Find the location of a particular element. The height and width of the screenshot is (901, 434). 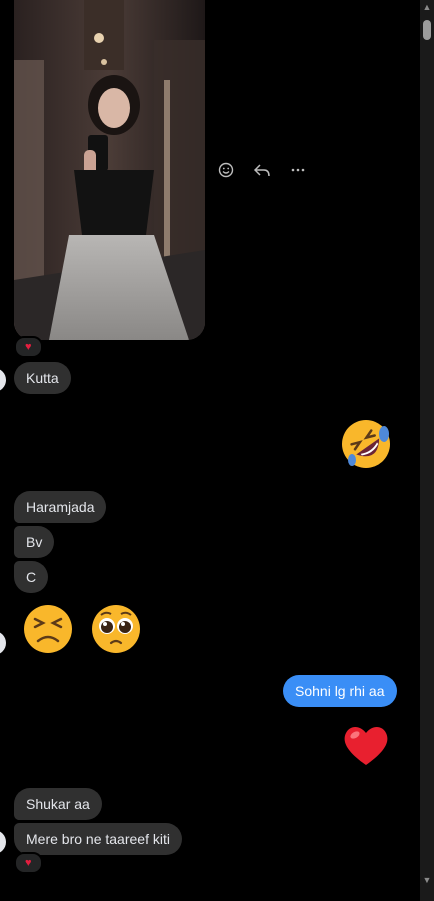

outgoing-message: Sohni lg rhi aa is located at coordinates (340, 691).